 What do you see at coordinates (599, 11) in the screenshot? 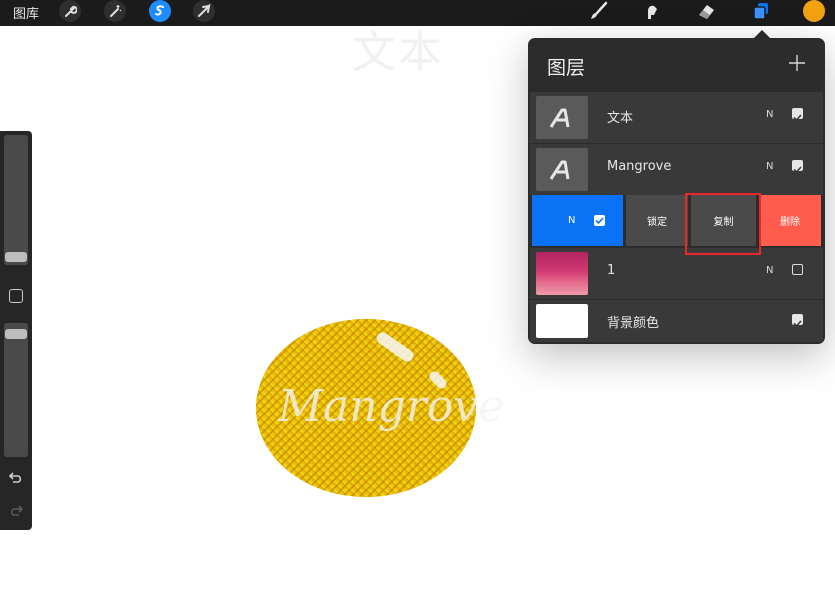
I see `brush-icon` at bounding box center [599, 11].